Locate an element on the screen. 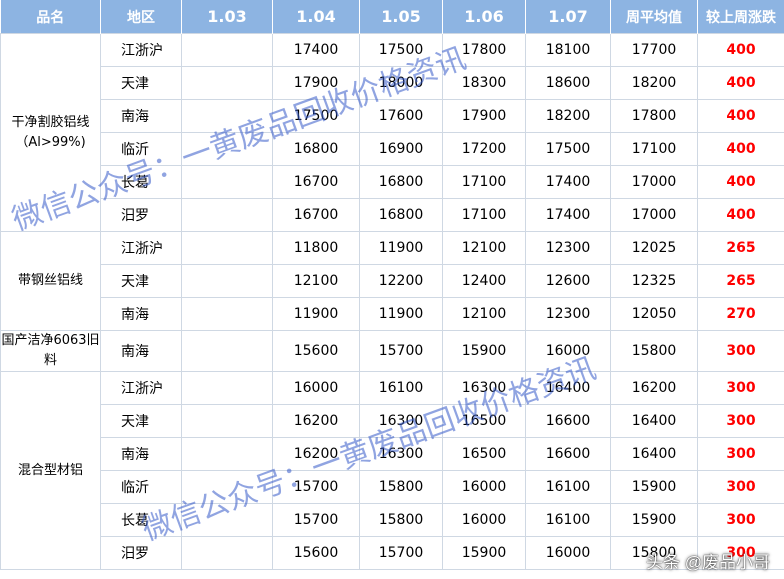 The height and width of the screenshot is (579, 784). source-credit: 头条 @废品小哥 is located at coordinates (708, 562).